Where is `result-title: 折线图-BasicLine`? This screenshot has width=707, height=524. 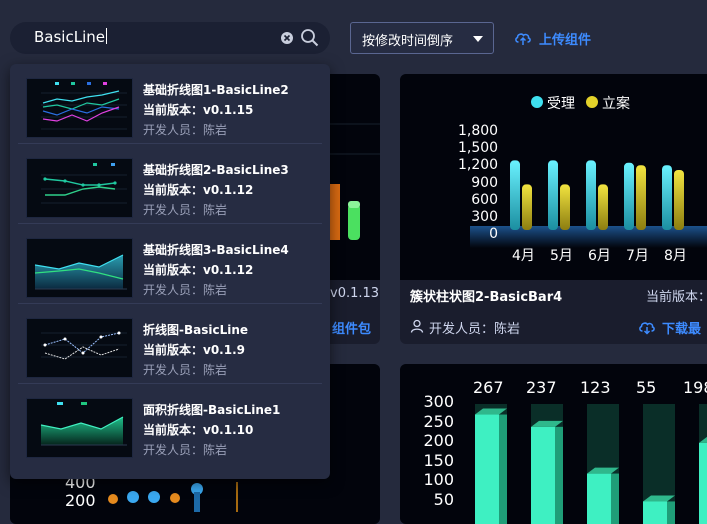
result-title: 折线图-BasicLine is located at coordinates (196, 330).